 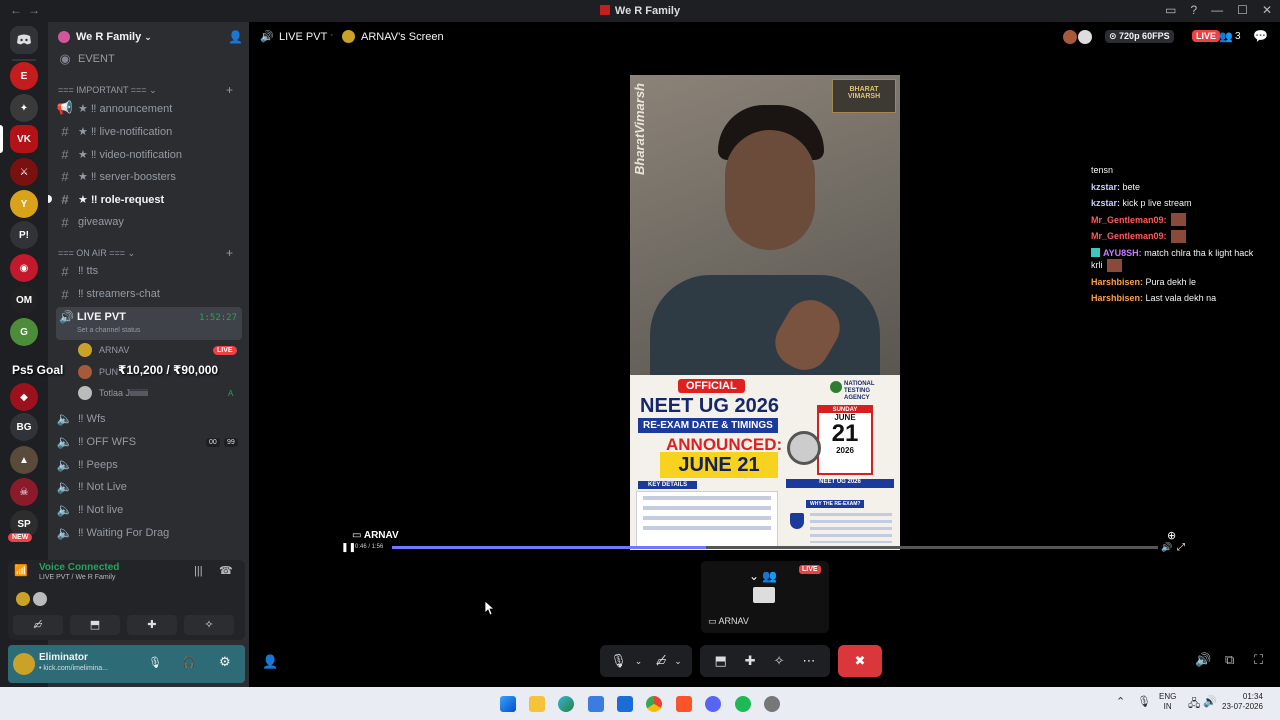 I want to click on voice-connected-title: Voice Connected, so click(x=79, y=567).